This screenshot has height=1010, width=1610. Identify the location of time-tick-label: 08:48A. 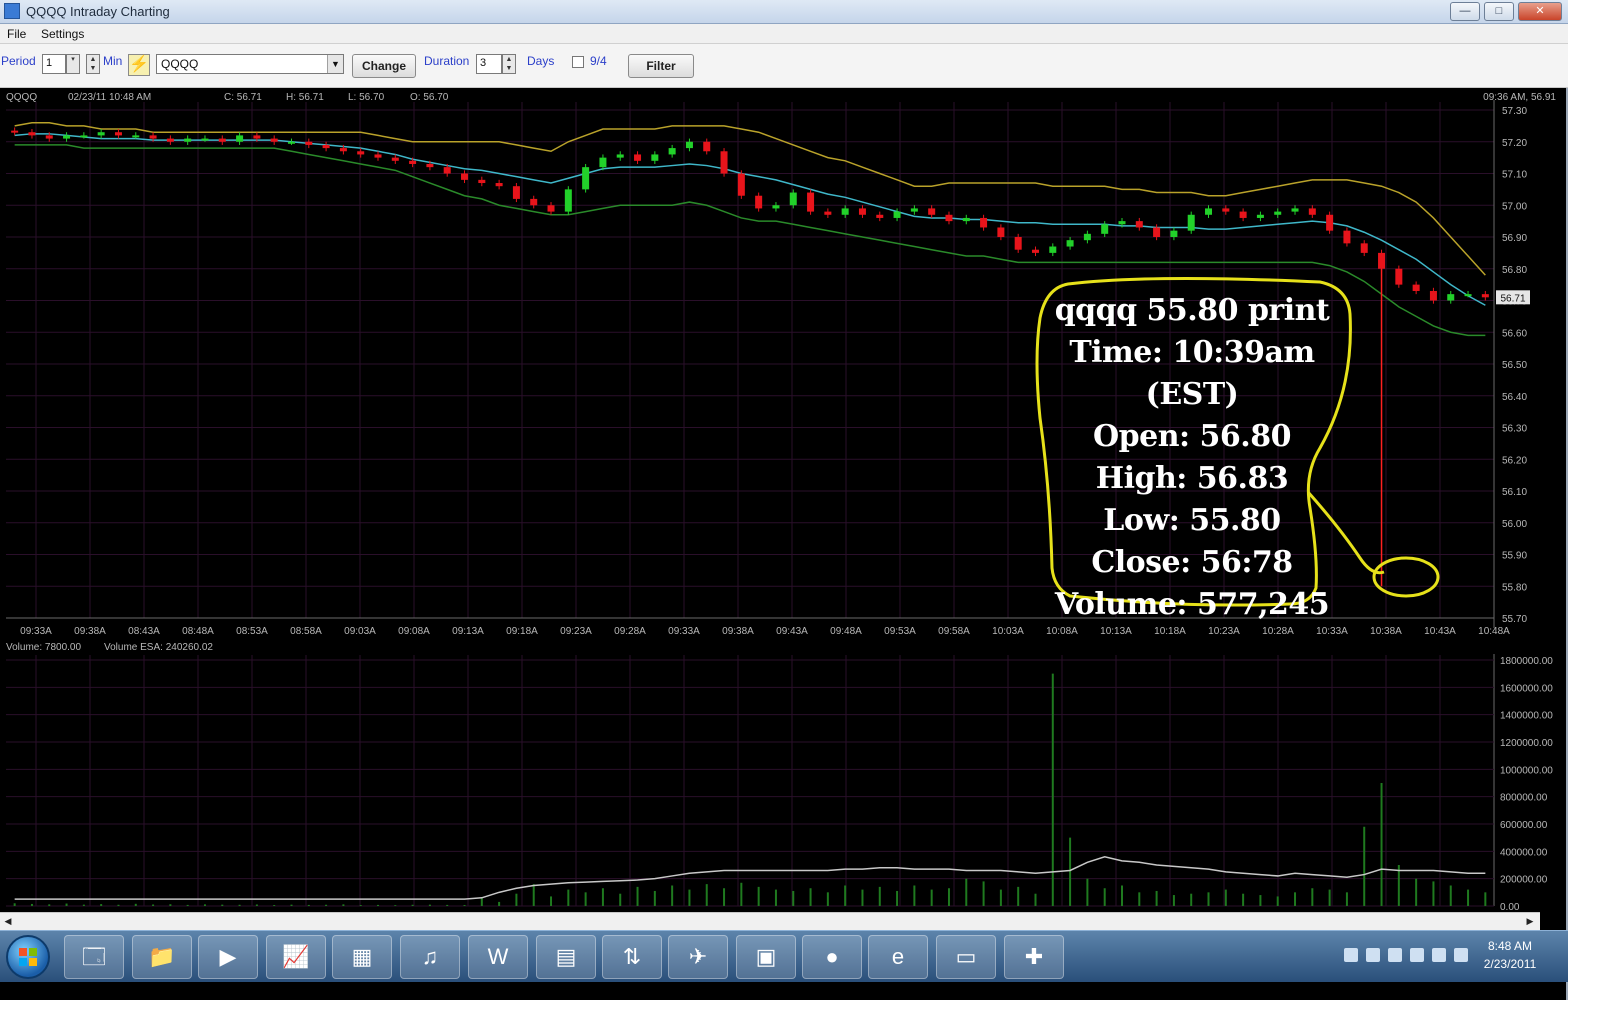
(198, 631).